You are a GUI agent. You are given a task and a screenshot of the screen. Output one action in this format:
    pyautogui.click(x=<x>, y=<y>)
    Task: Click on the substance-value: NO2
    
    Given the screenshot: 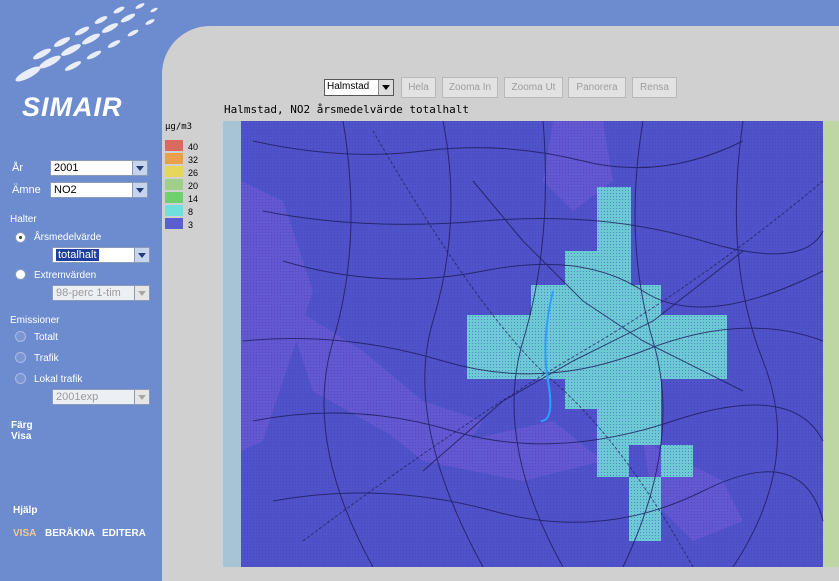 What is the action you would take?
    pyautogui.click(x=65, y=190)
    